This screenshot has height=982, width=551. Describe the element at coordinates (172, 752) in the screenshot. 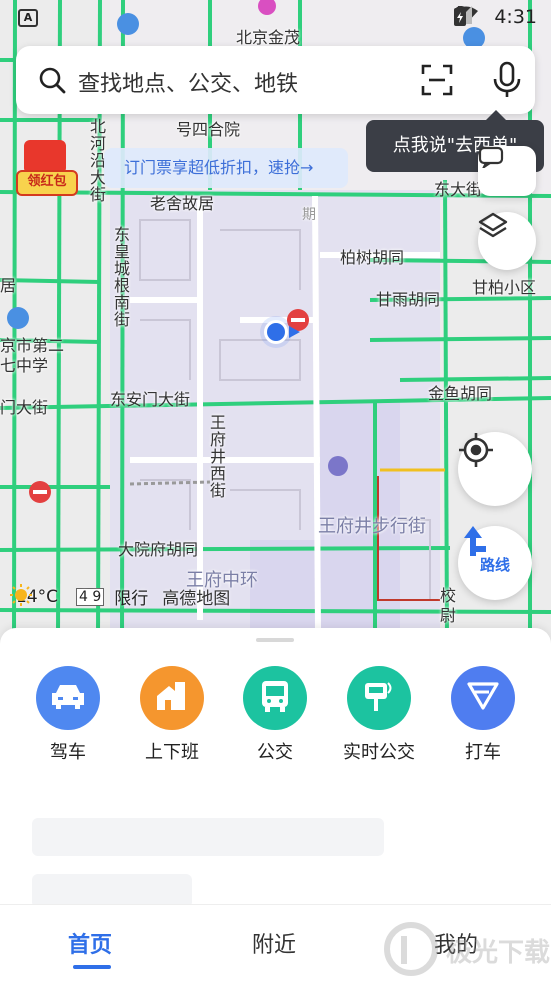

I see `quick-action-label: 上下班` at that location.